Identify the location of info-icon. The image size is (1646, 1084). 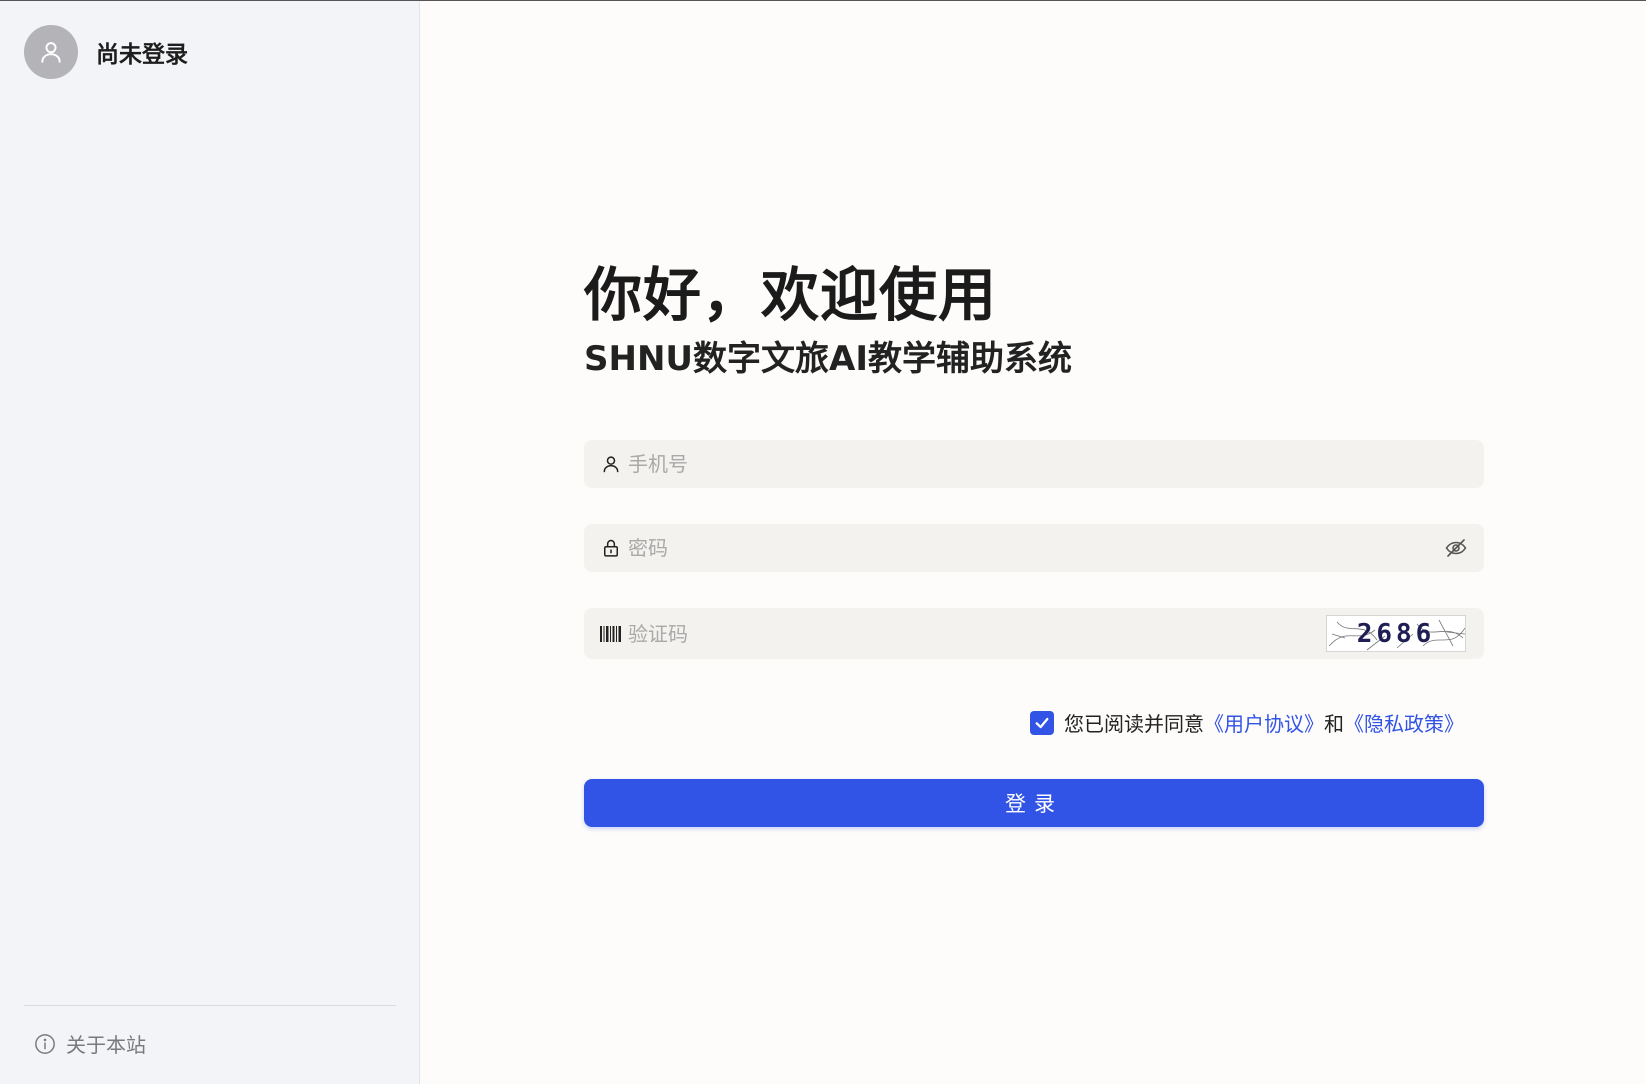
(45, 1043).